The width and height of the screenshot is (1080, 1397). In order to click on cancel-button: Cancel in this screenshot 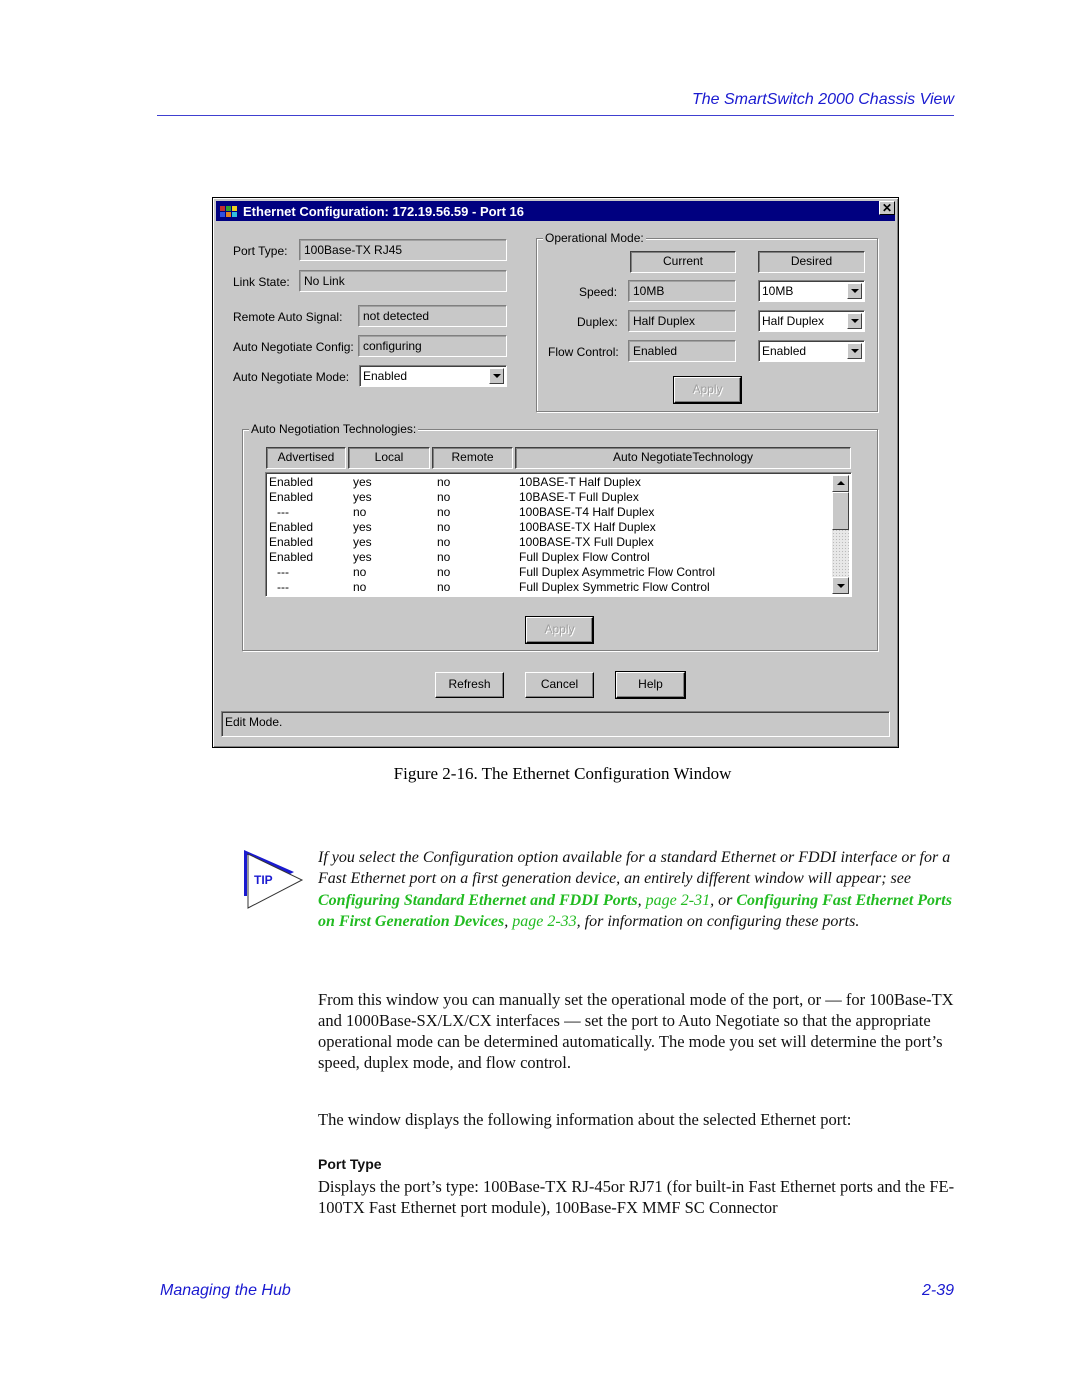, I will do `click(559, 685)`.